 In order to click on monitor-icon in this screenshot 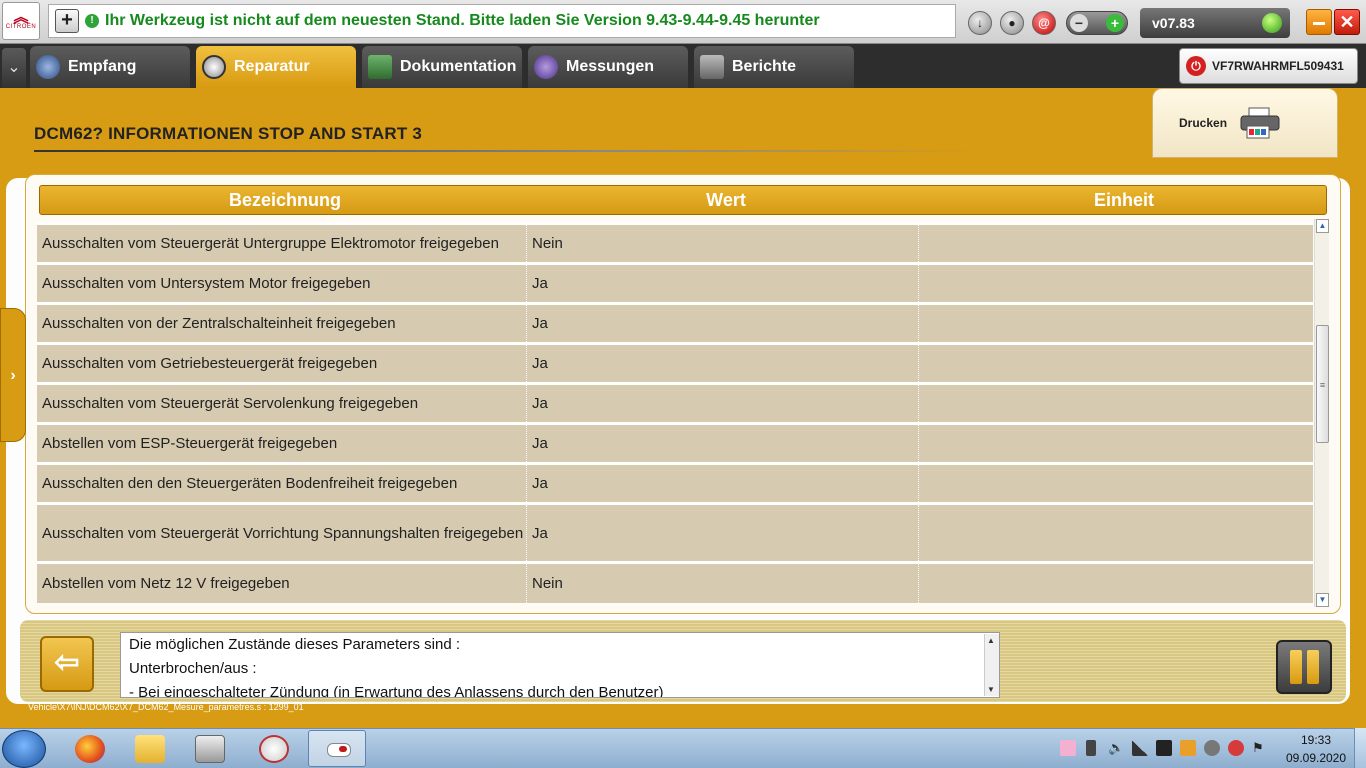, I will do `click(1164, 748)`.